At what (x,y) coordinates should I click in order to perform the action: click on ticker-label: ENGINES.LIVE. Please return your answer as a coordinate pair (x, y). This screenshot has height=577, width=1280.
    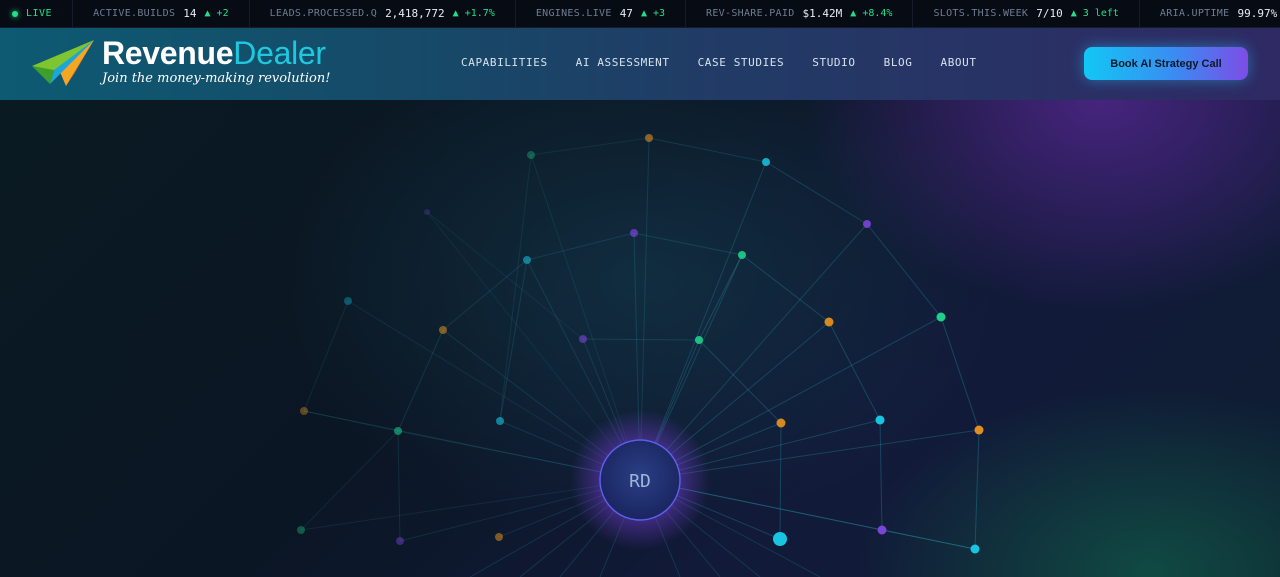
    Looking at the image, I should click on (573, 13).